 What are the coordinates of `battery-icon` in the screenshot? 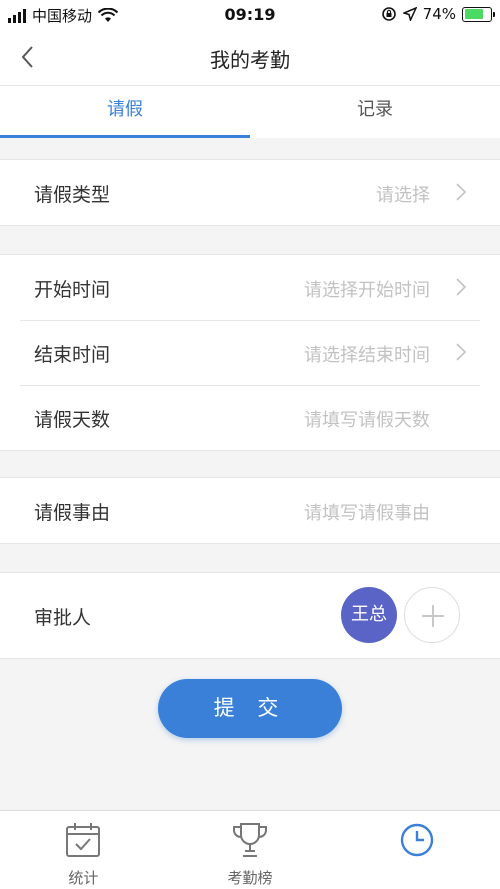 It's located at (478, 14).